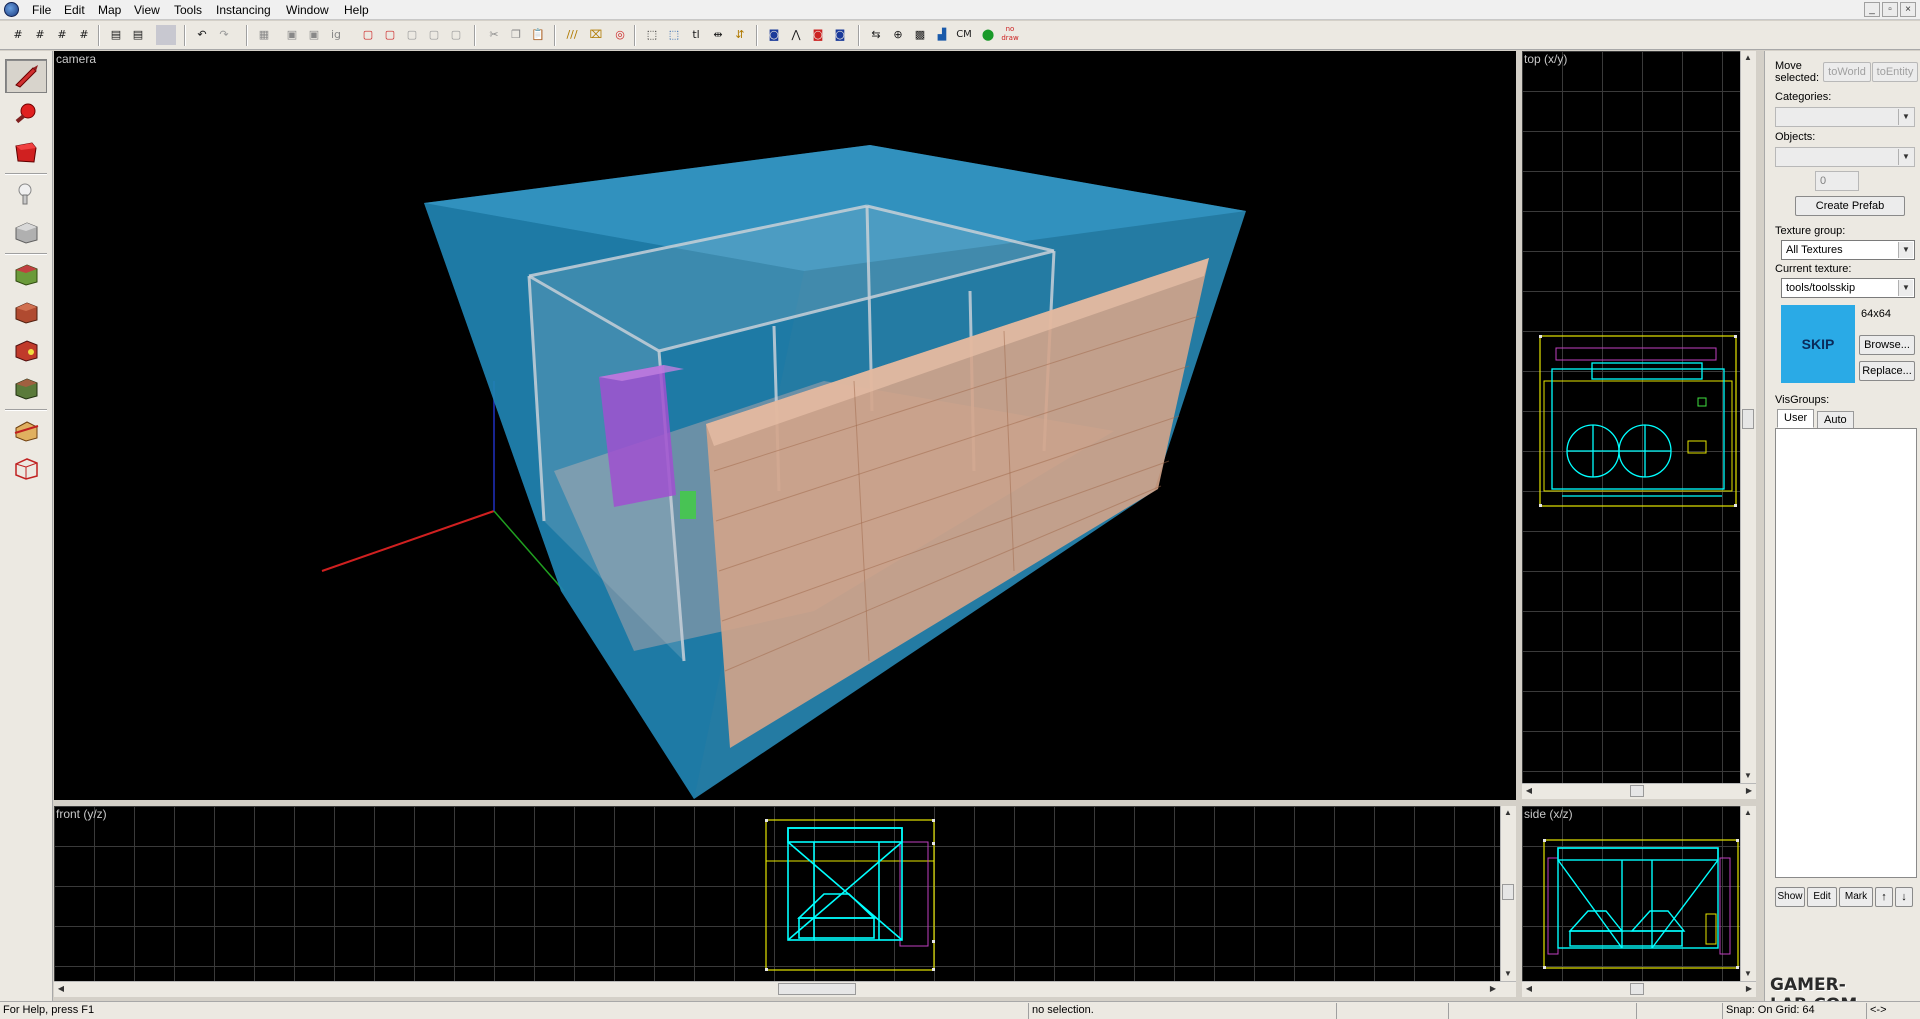 Image resolution: width=1920 pixels, height=1019 pixels. I want to click on entity-report-icon: ◙, so click(774, 35).